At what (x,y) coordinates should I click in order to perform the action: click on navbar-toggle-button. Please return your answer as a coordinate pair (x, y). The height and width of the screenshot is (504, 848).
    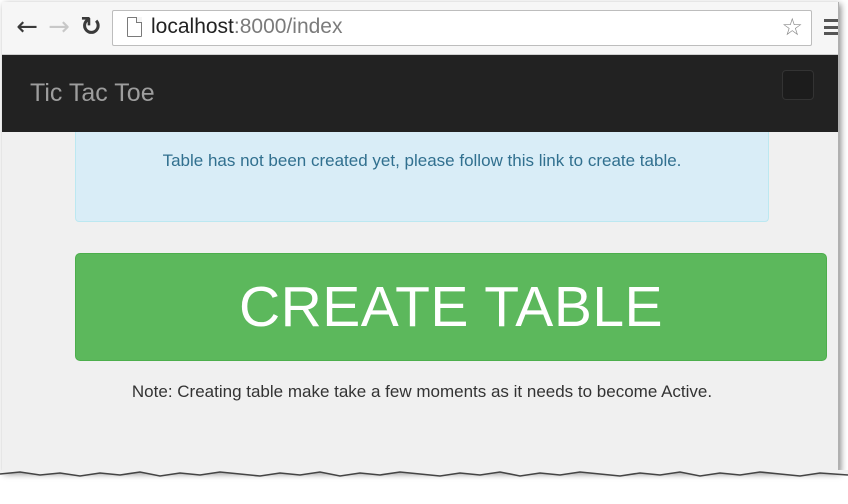
    Looking at the image, I should click on (798, 85).